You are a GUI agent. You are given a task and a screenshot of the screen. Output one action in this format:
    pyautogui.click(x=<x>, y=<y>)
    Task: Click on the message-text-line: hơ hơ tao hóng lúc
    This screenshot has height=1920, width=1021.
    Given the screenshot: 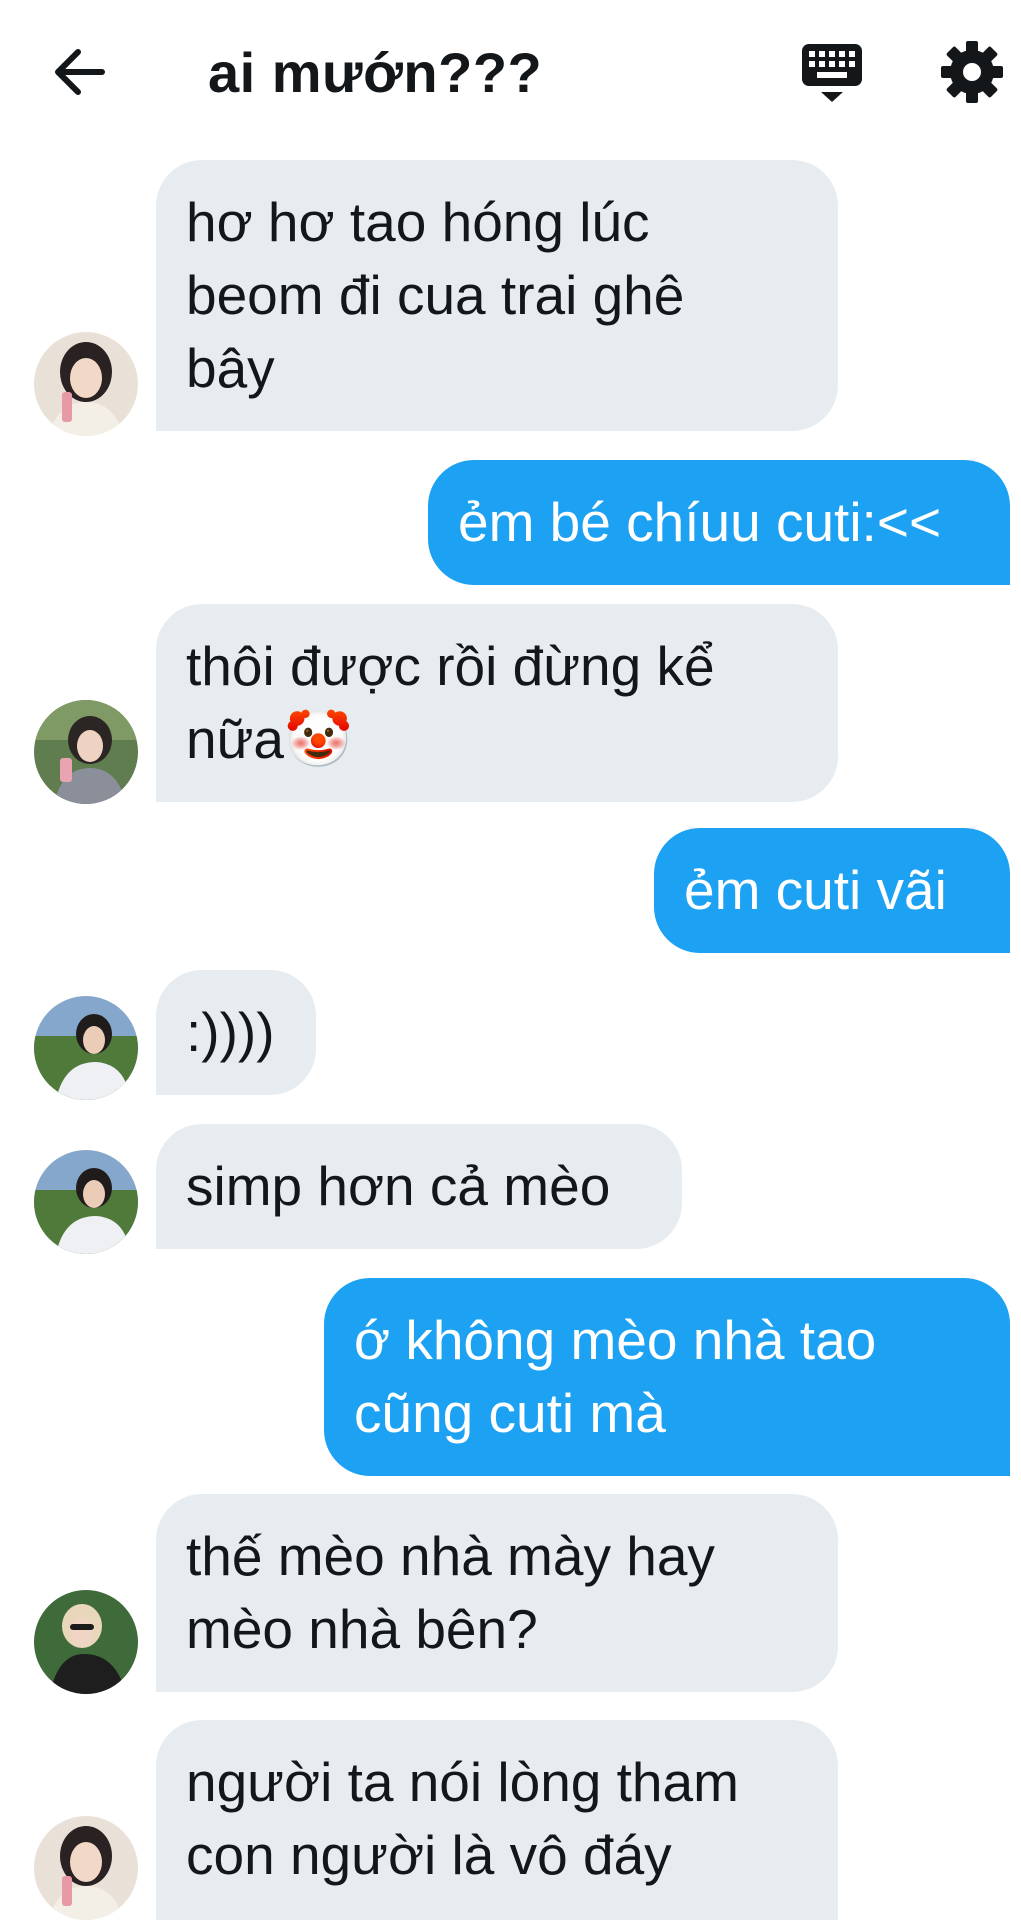 What is the action you would take?
    pyautogui.click(x=418, y=222)
    